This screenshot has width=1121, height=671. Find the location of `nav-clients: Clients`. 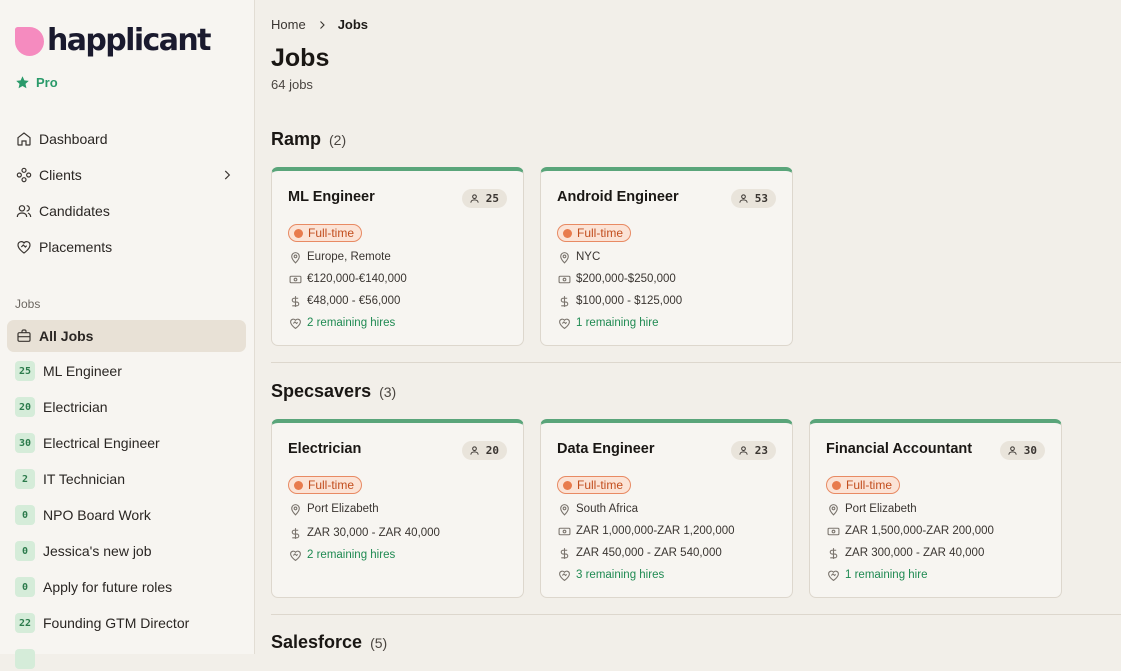

nav-clients: Clients is located at coordinates (126, 175).